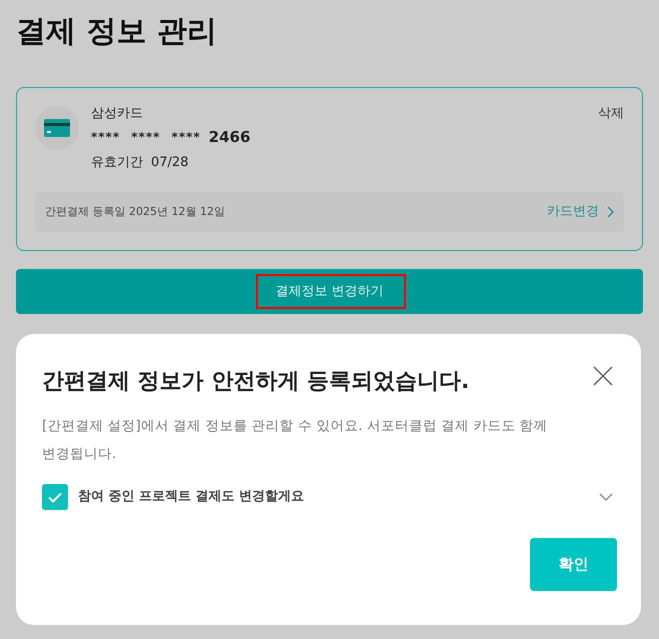 The image size is (659, 639). What do you see at coordinates (169, 163) in the screenshot?
I see `expiry-date: 07/28` at bounding box center [169, 163].